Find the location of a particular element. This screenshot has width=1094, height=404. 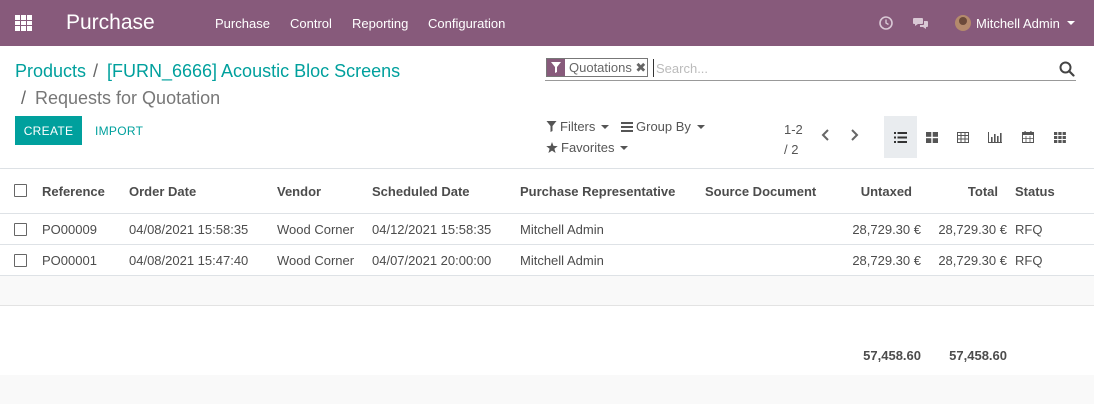

group-by-dropdown: Group By is located at coordinates (663, 126).